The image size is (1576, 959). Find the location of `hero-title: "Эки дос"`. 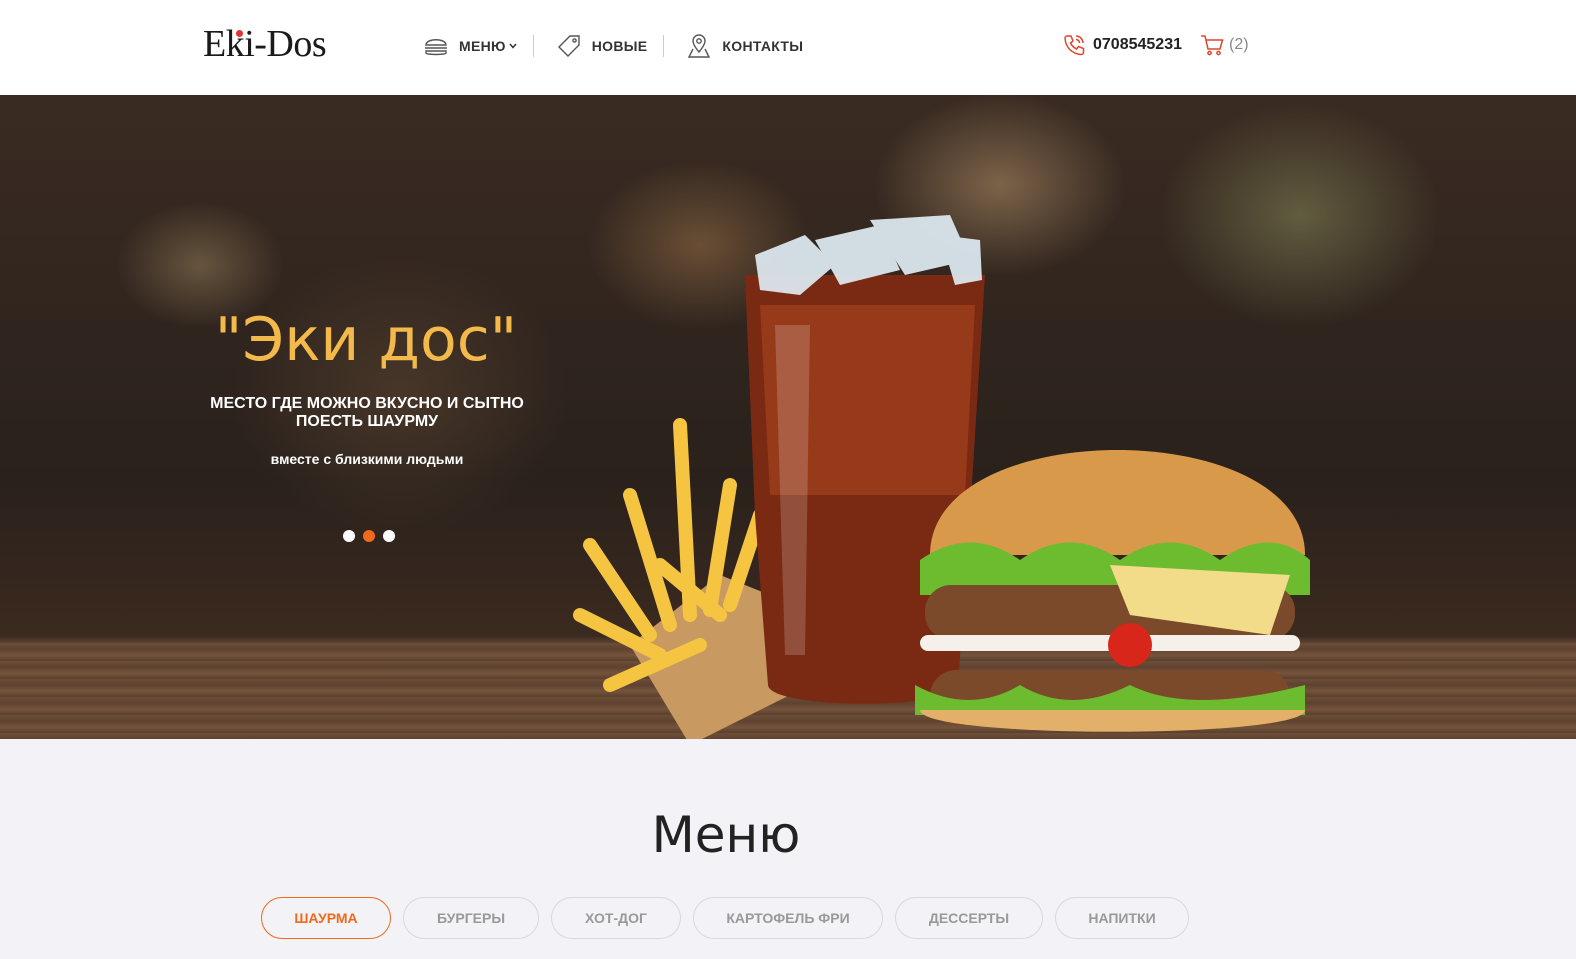

hero-title: "Эки дос" is located at coordinates (366, 340).